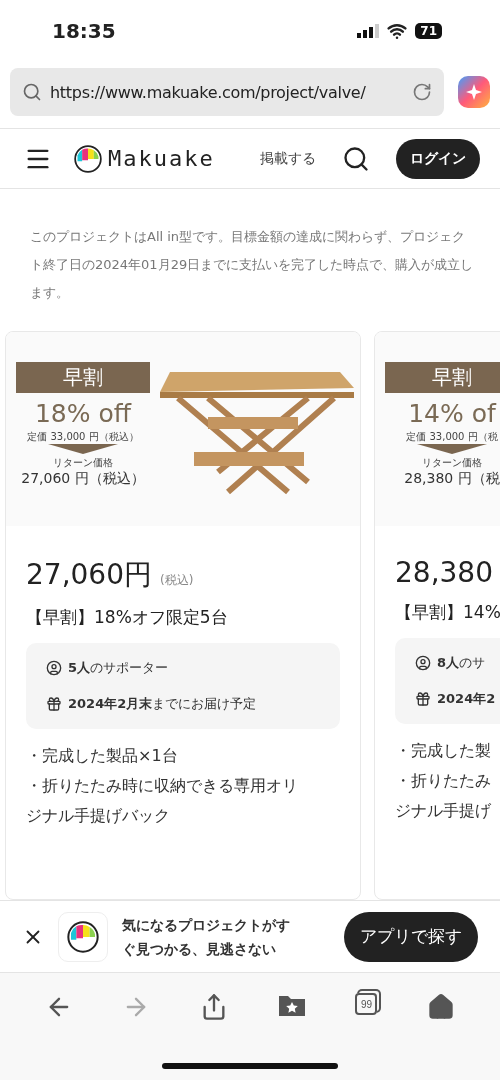 The image size is (500, 1080). Describe the element at coordinates (443, 811) in the screenshot. I see `reward-item: ジナル手提げ` at that location.